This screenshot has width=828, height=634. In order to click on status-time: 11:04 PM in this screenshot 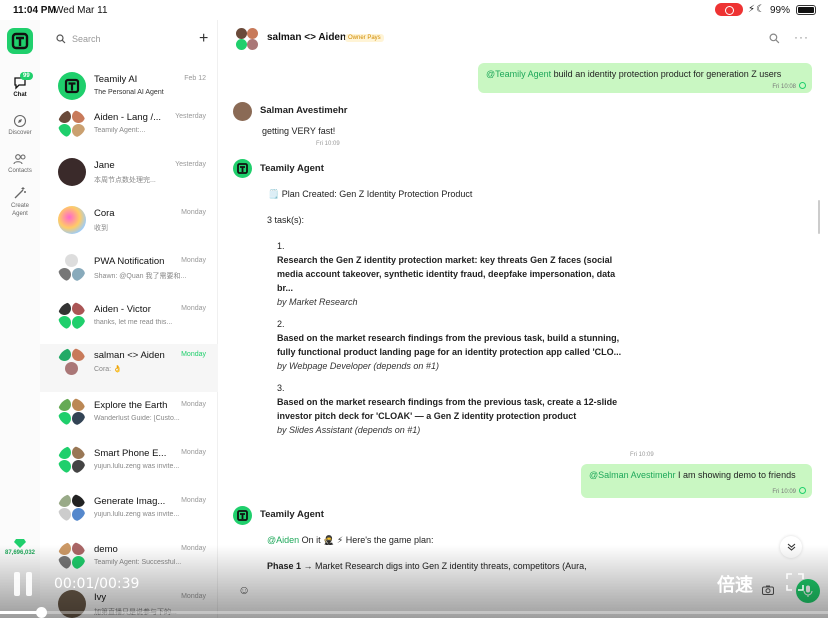, I will do `click(34, 10)`.